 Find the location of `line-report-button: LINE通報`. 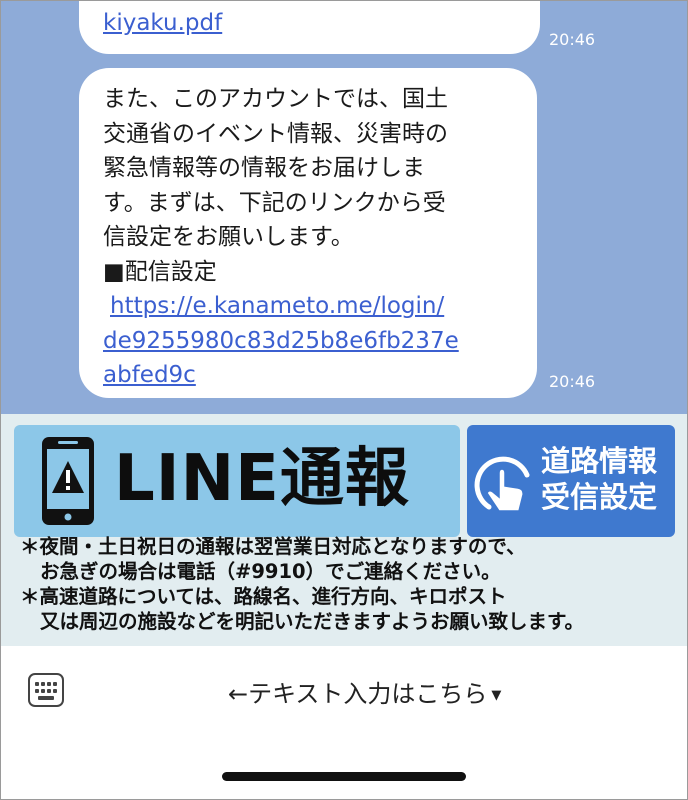

line-report-button: LINE通報 is located at coordinates (237, 481).